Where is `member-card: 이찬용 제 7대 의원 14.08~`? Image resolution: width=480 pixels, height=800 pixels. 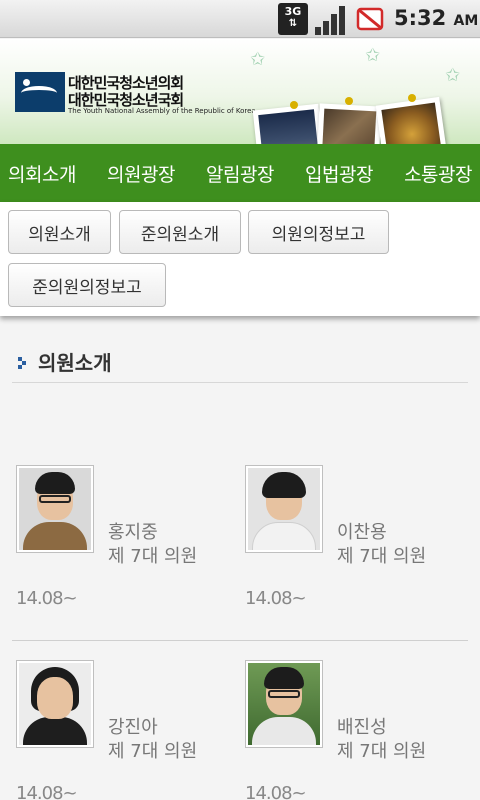
member-card: 이찬용 제 7대 의원 14.08~ is located at coordinates (360, 540).